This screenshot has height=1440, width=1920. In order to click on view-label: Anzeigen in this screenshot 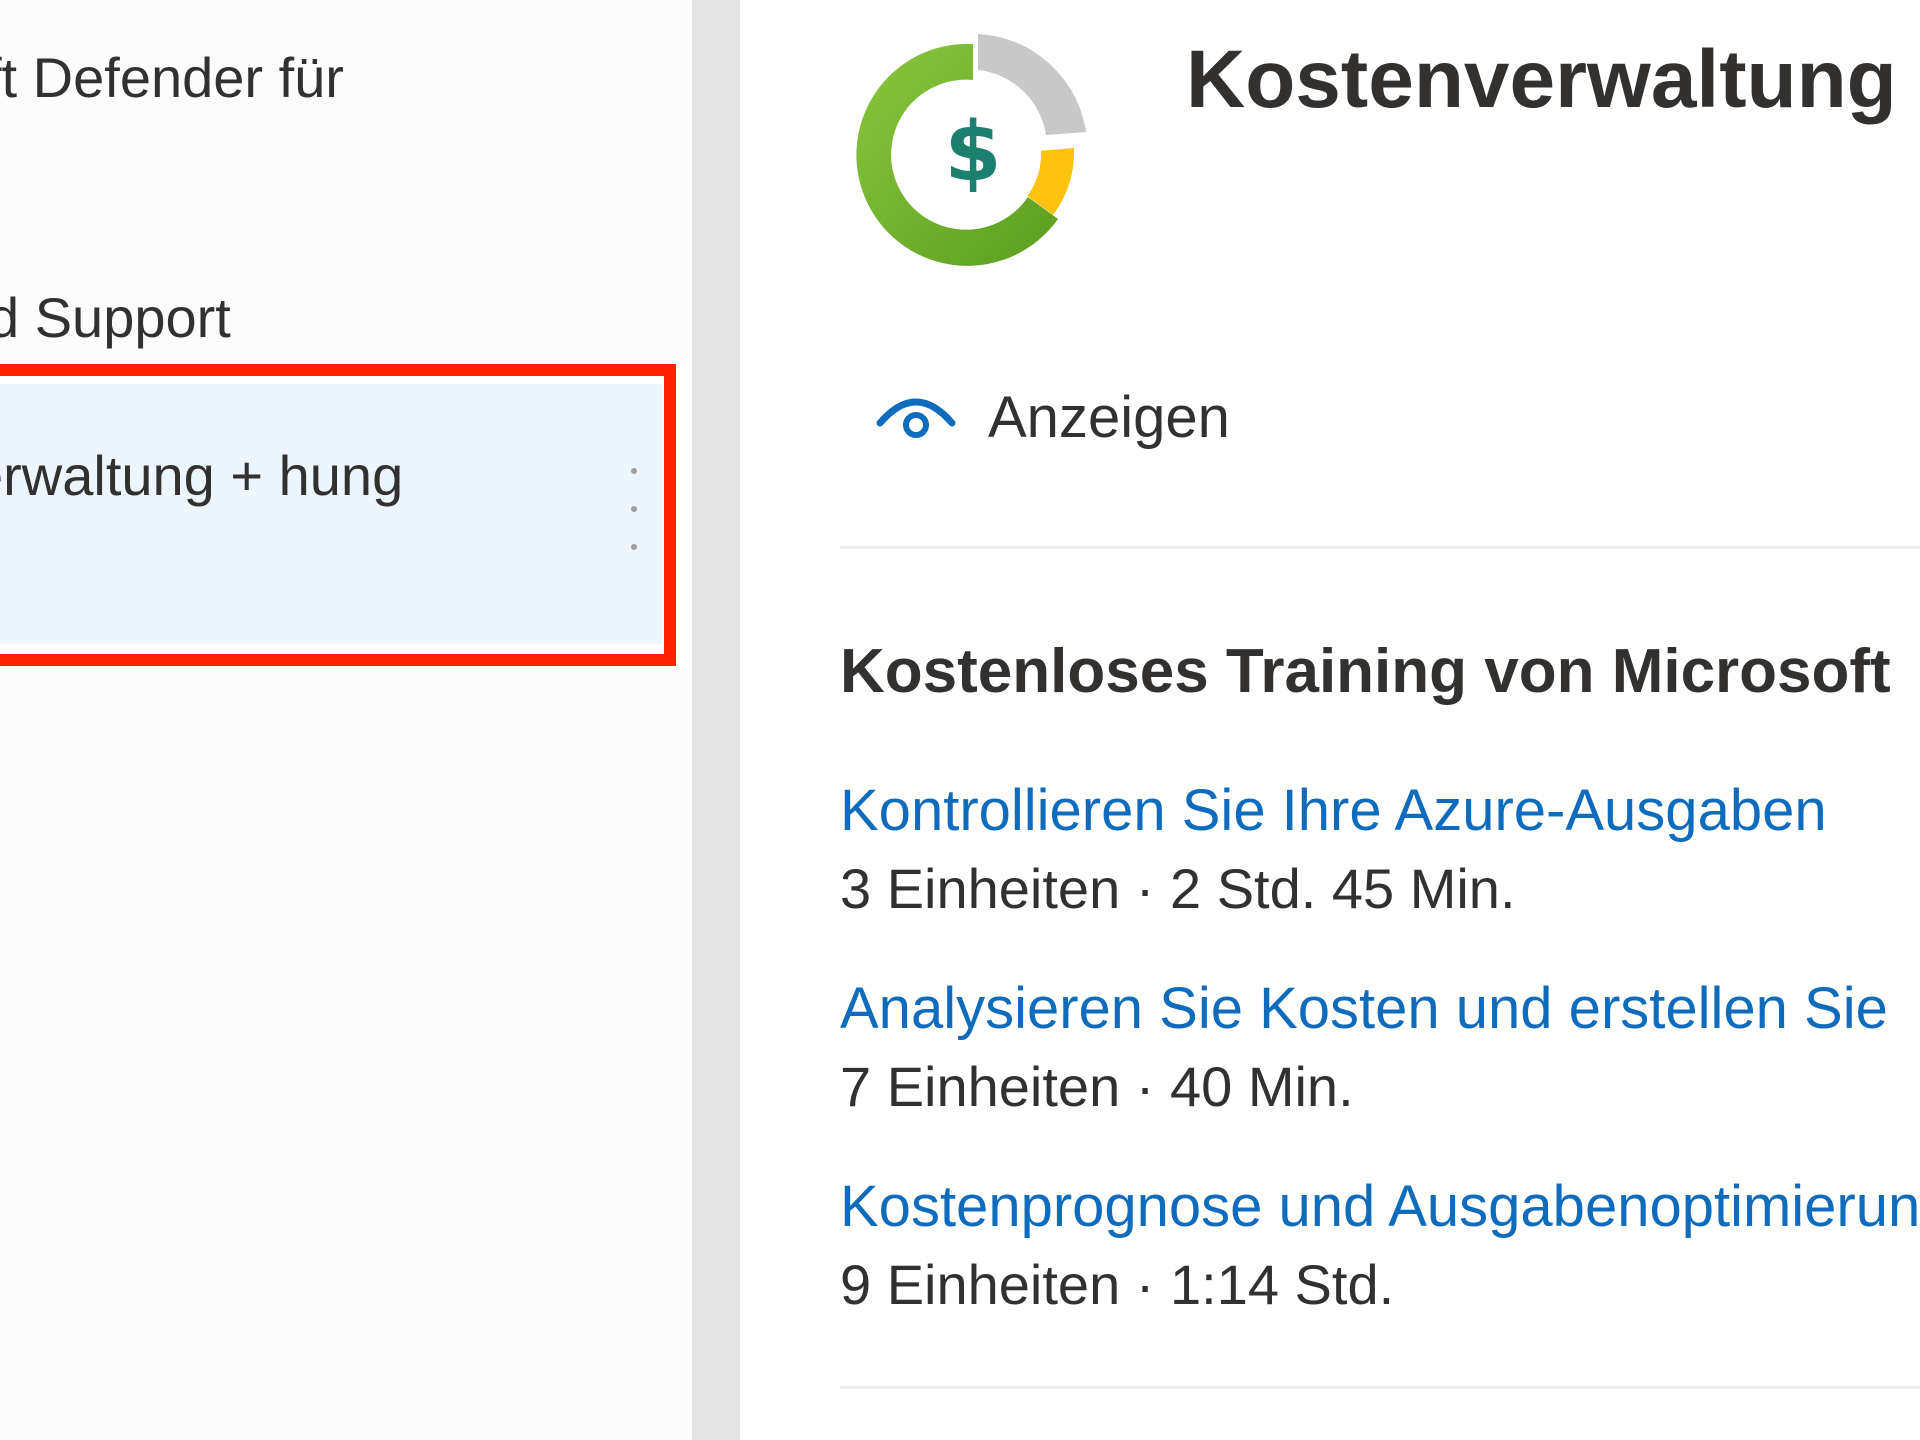, I will do `click(1109, 417)`.